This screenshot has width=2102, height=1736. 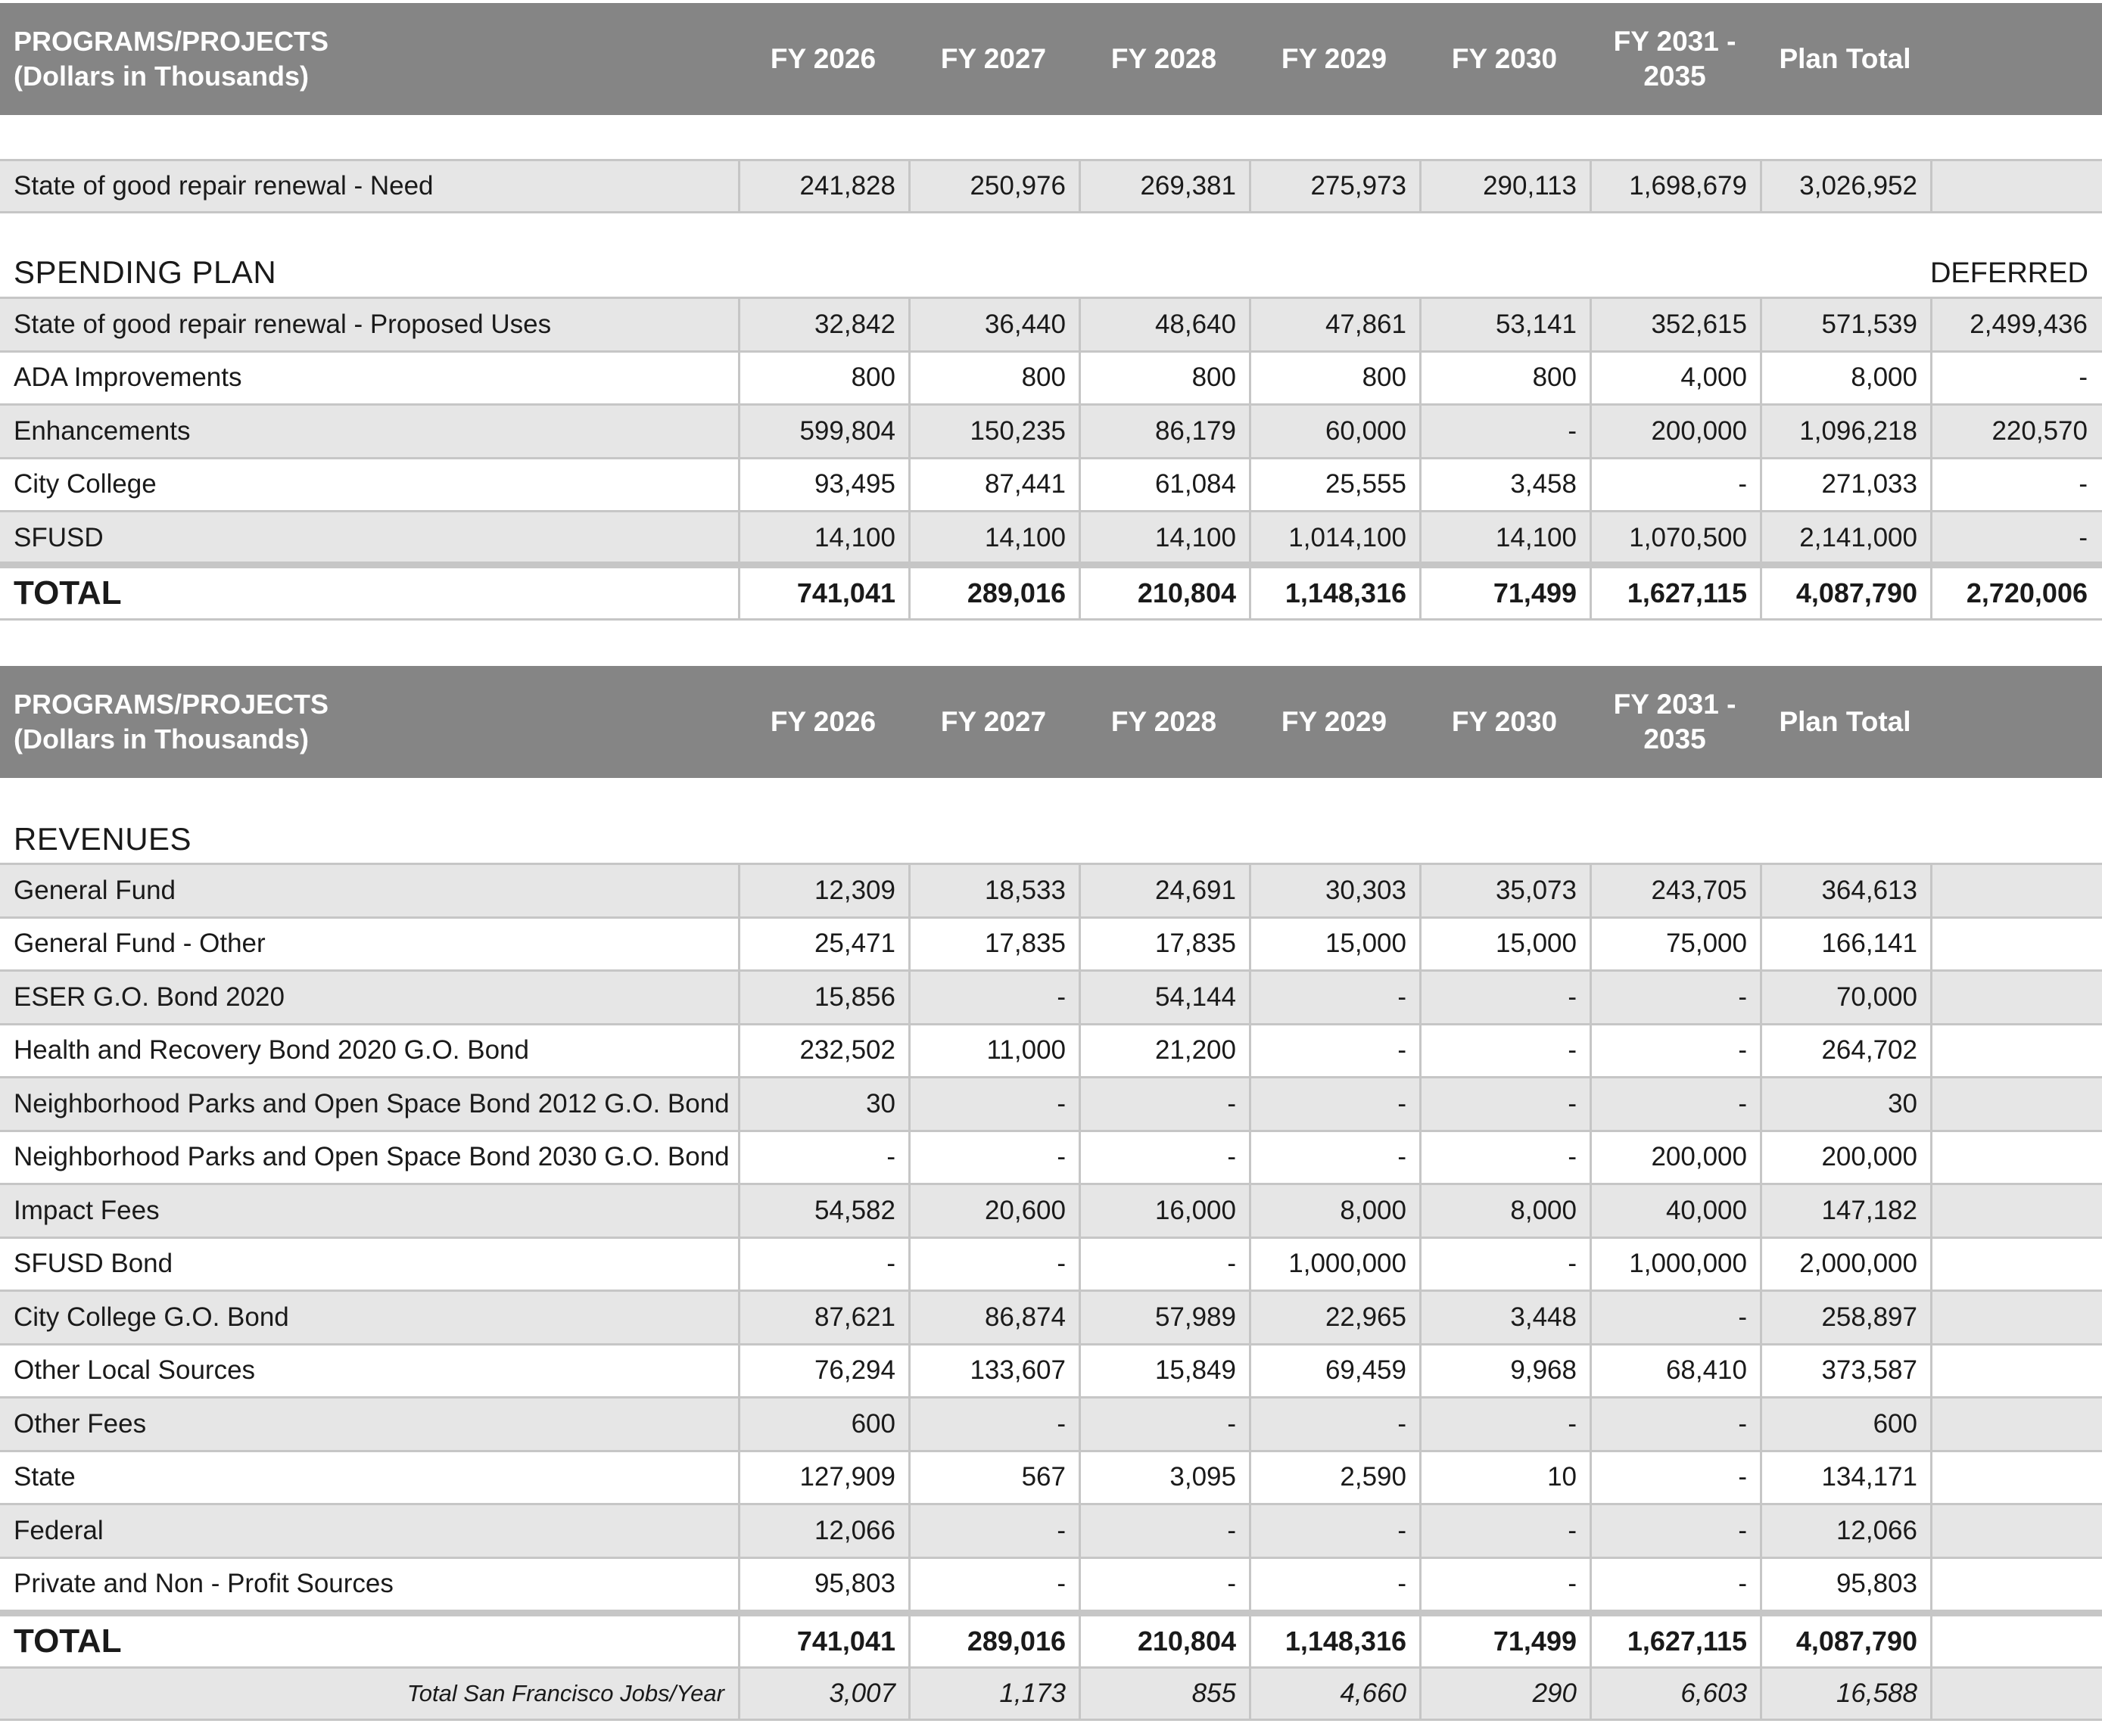 I want to click on row-cell: 264,702, so click(x=1845, y=1050).